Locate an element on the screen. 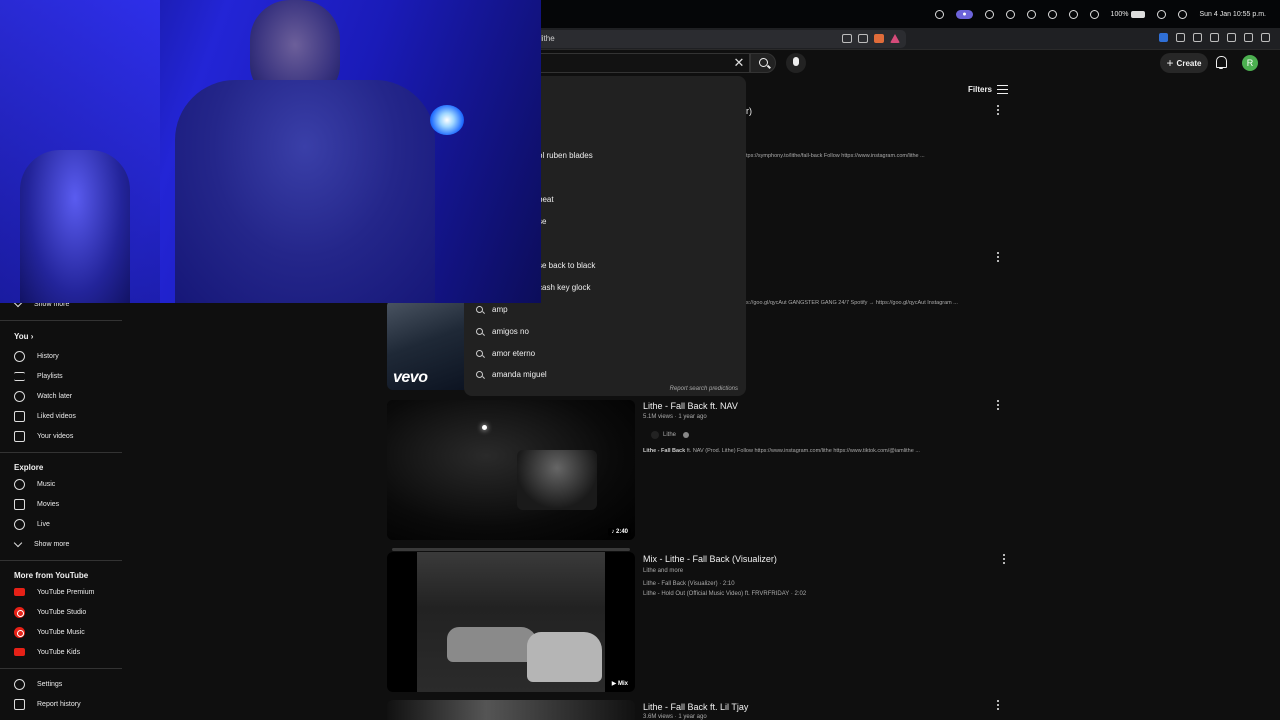 This screenshot has width=1280, height=720. youtube-kids-icon is located at coordinates (19, 652).